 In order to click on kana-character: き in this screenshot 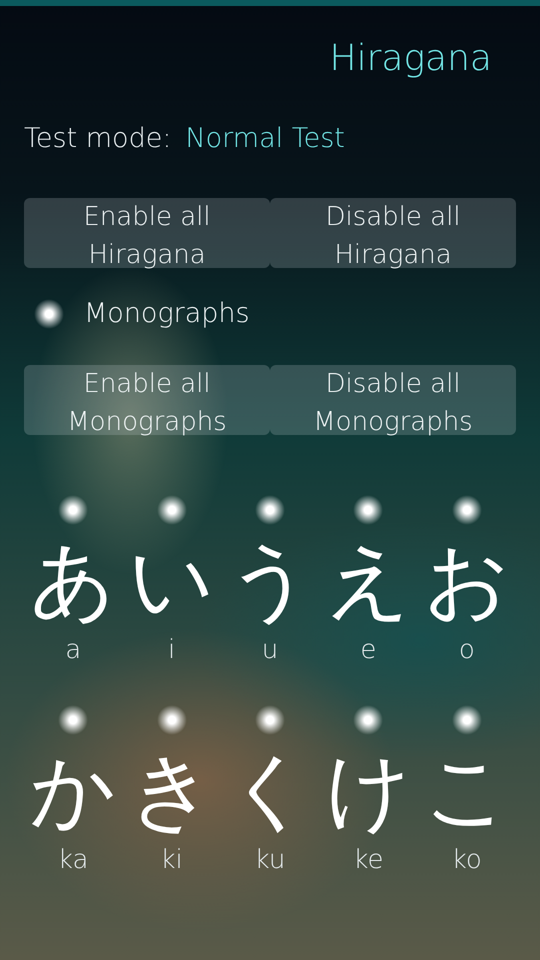, I will do `click(171, 790)`.